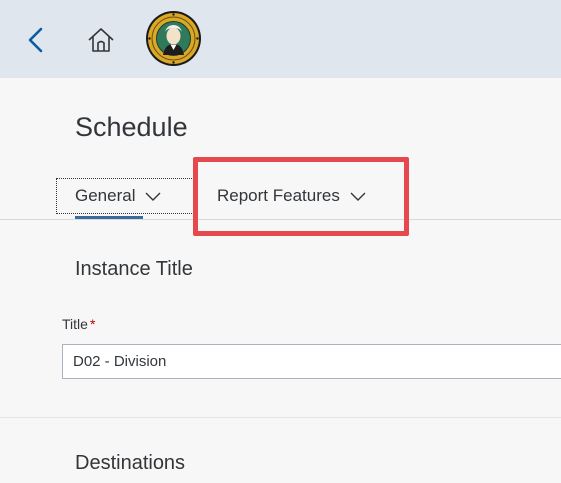 This screenshot has width=561, height=483. I want to click on page-title: Schedule, so click(131, 127).